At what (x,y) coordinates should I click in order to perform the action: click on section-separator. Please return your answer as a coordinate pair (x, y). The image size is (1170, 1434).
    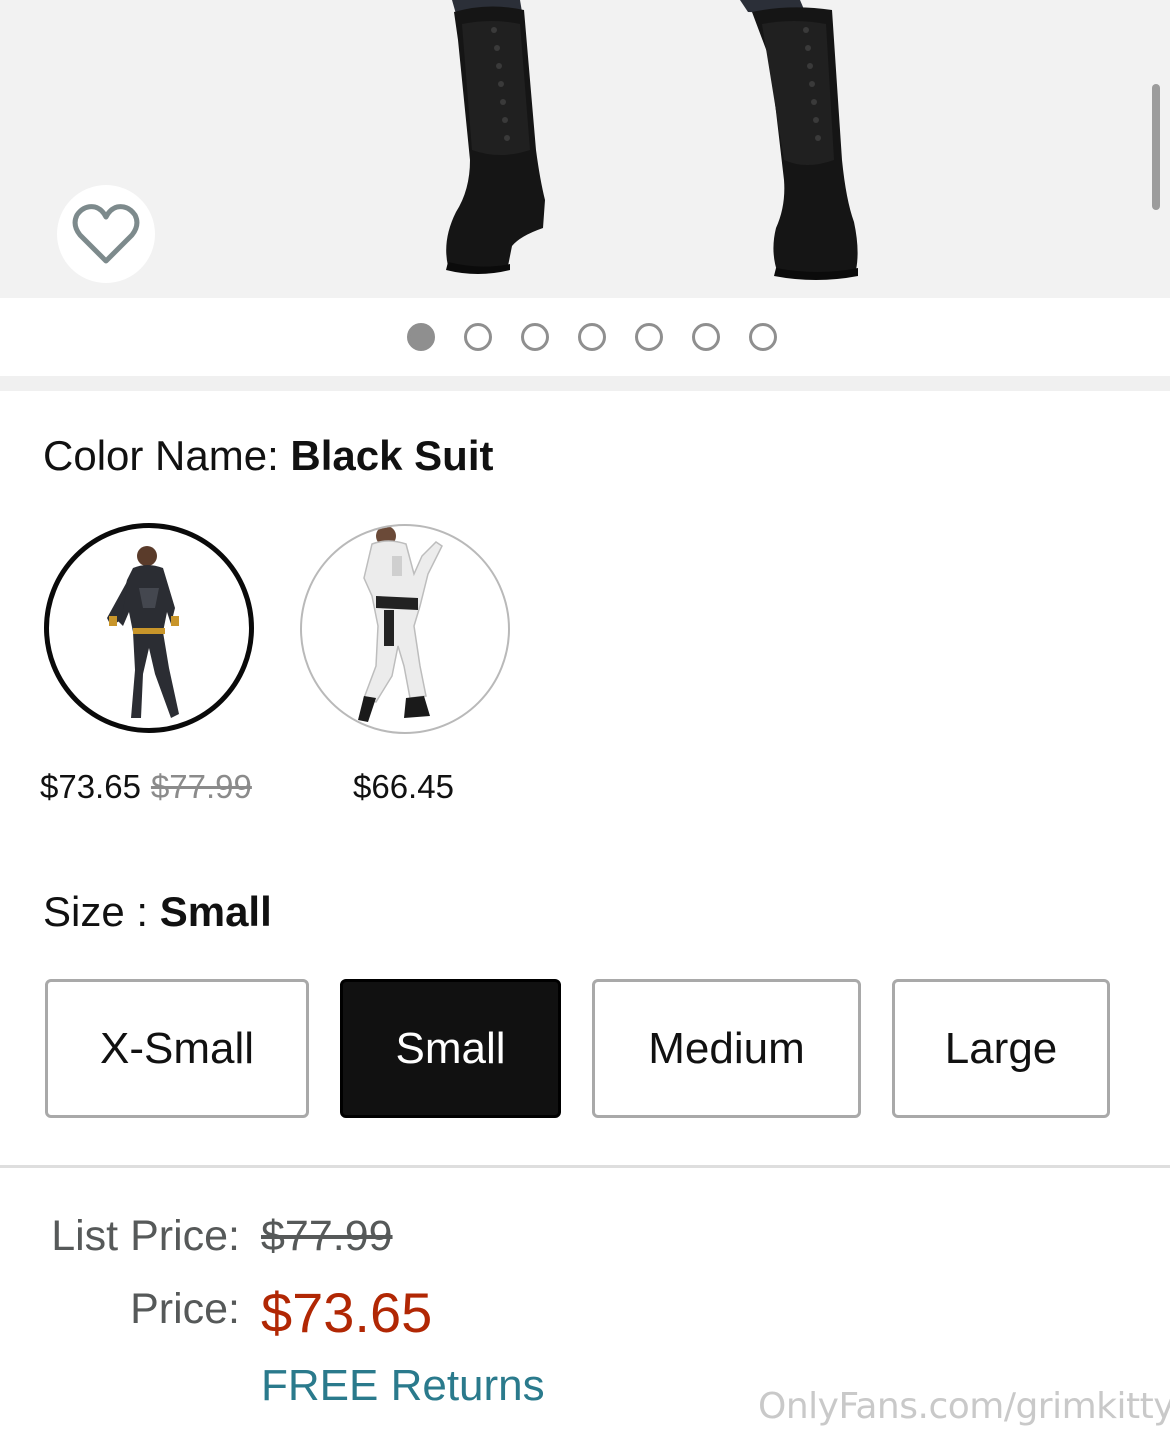
    Looking at the image, I should click on (585, 383).